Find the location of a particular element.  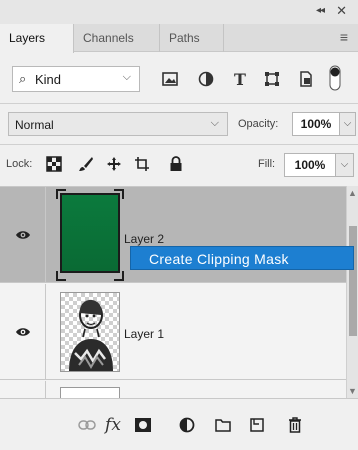

fx-icon: fx is located at coordinates (113, 425).